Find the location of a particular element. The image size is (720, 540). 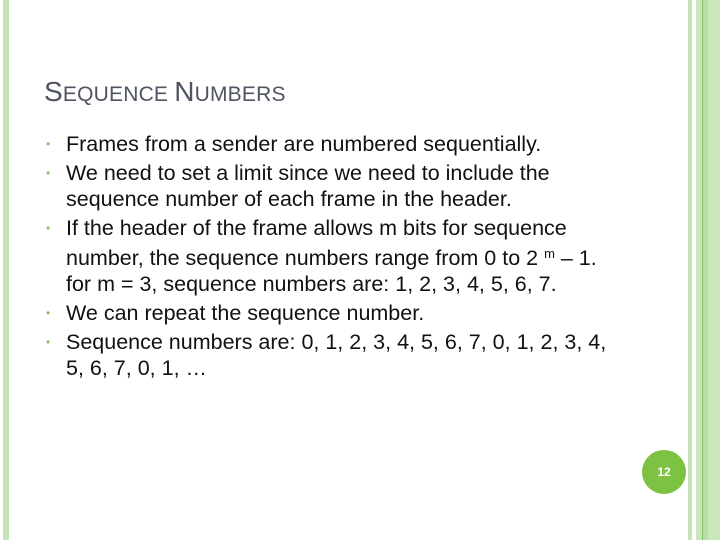

page-number-badge: 12 is located at coordinates (664, 472).